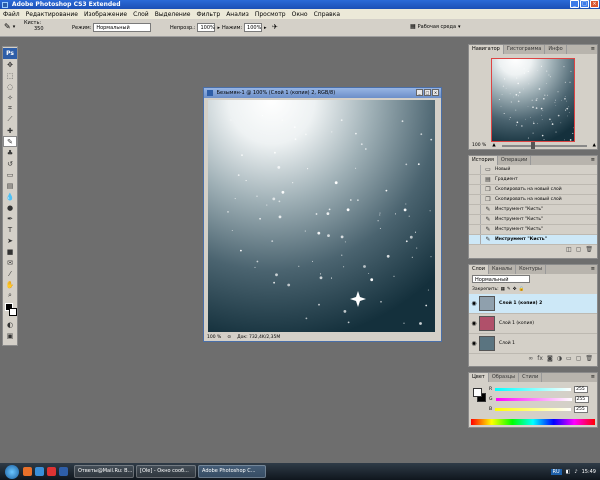  I want to click on tab-channels: Каналы, so click(503, 269).